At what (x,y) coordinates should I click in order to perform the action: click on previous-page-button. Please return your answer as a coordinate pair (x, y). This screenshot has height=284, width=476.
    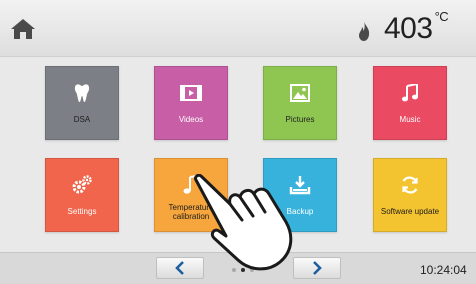
    Looking at the image, I should click on (180, 268).